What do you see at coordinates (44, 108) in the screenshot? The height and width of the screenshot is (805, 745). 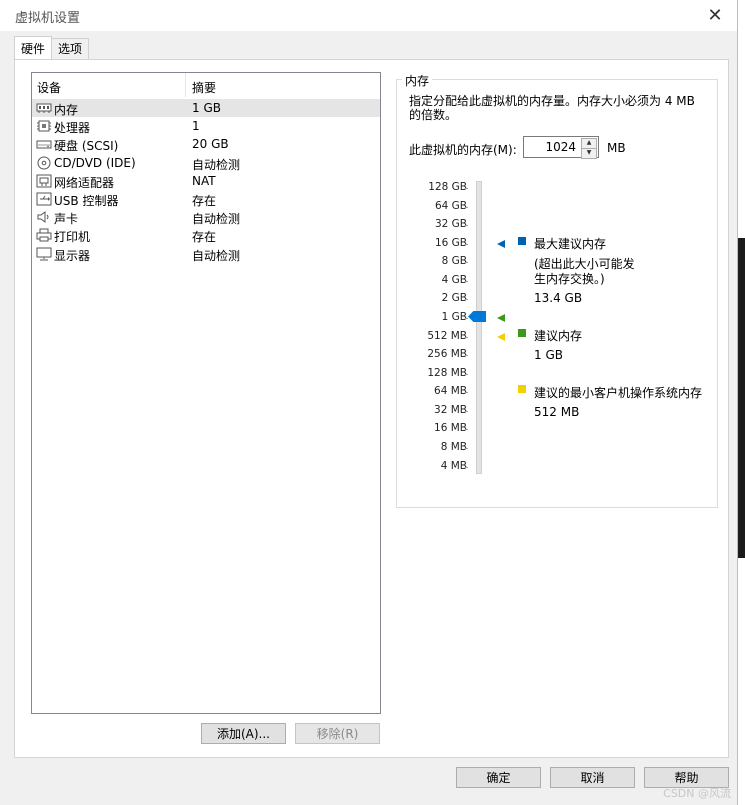 I see `memory-icon` at bounding box center [44, 108].